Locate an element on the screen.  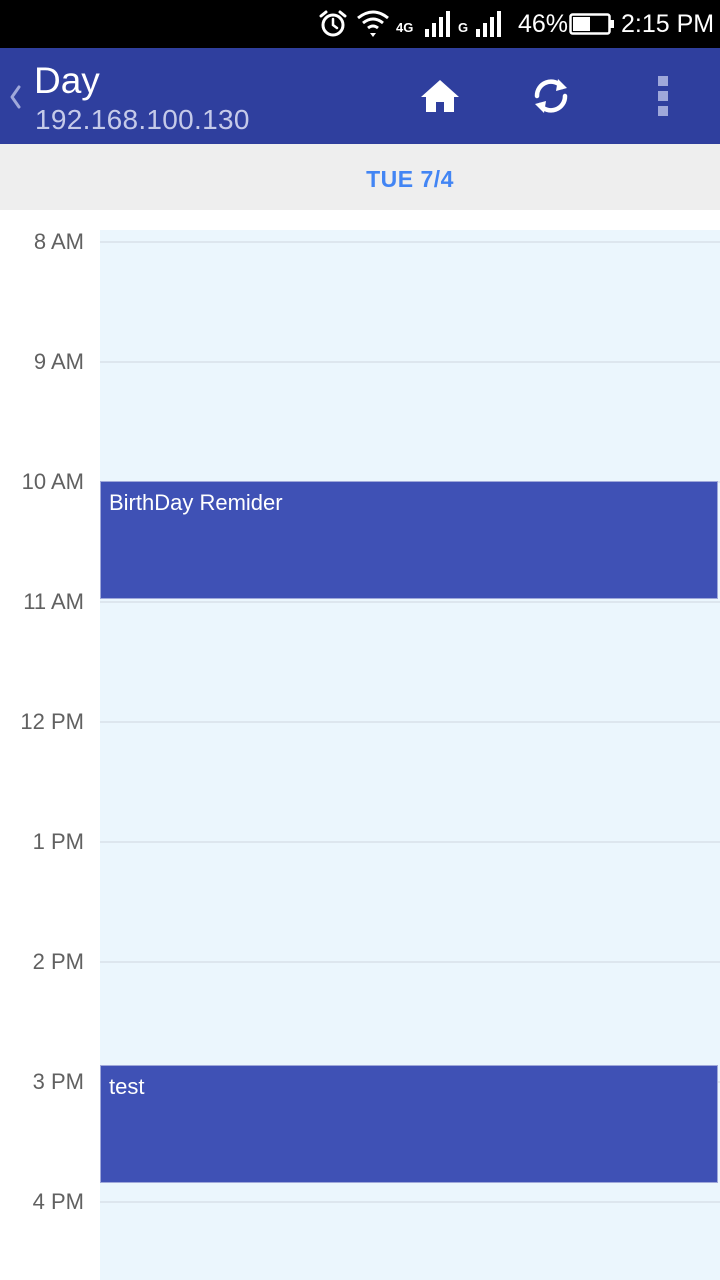
alarm-icon is located at coordinates (333, 24).